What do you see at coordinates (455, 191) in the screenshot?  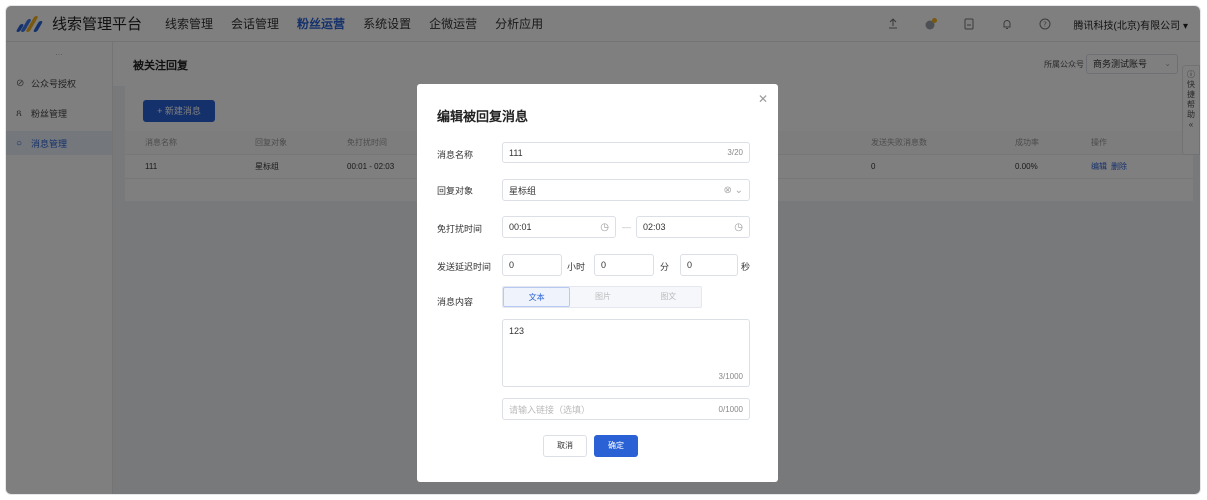 I see `target-label: 回复对象` at bounding box center [455, 191].